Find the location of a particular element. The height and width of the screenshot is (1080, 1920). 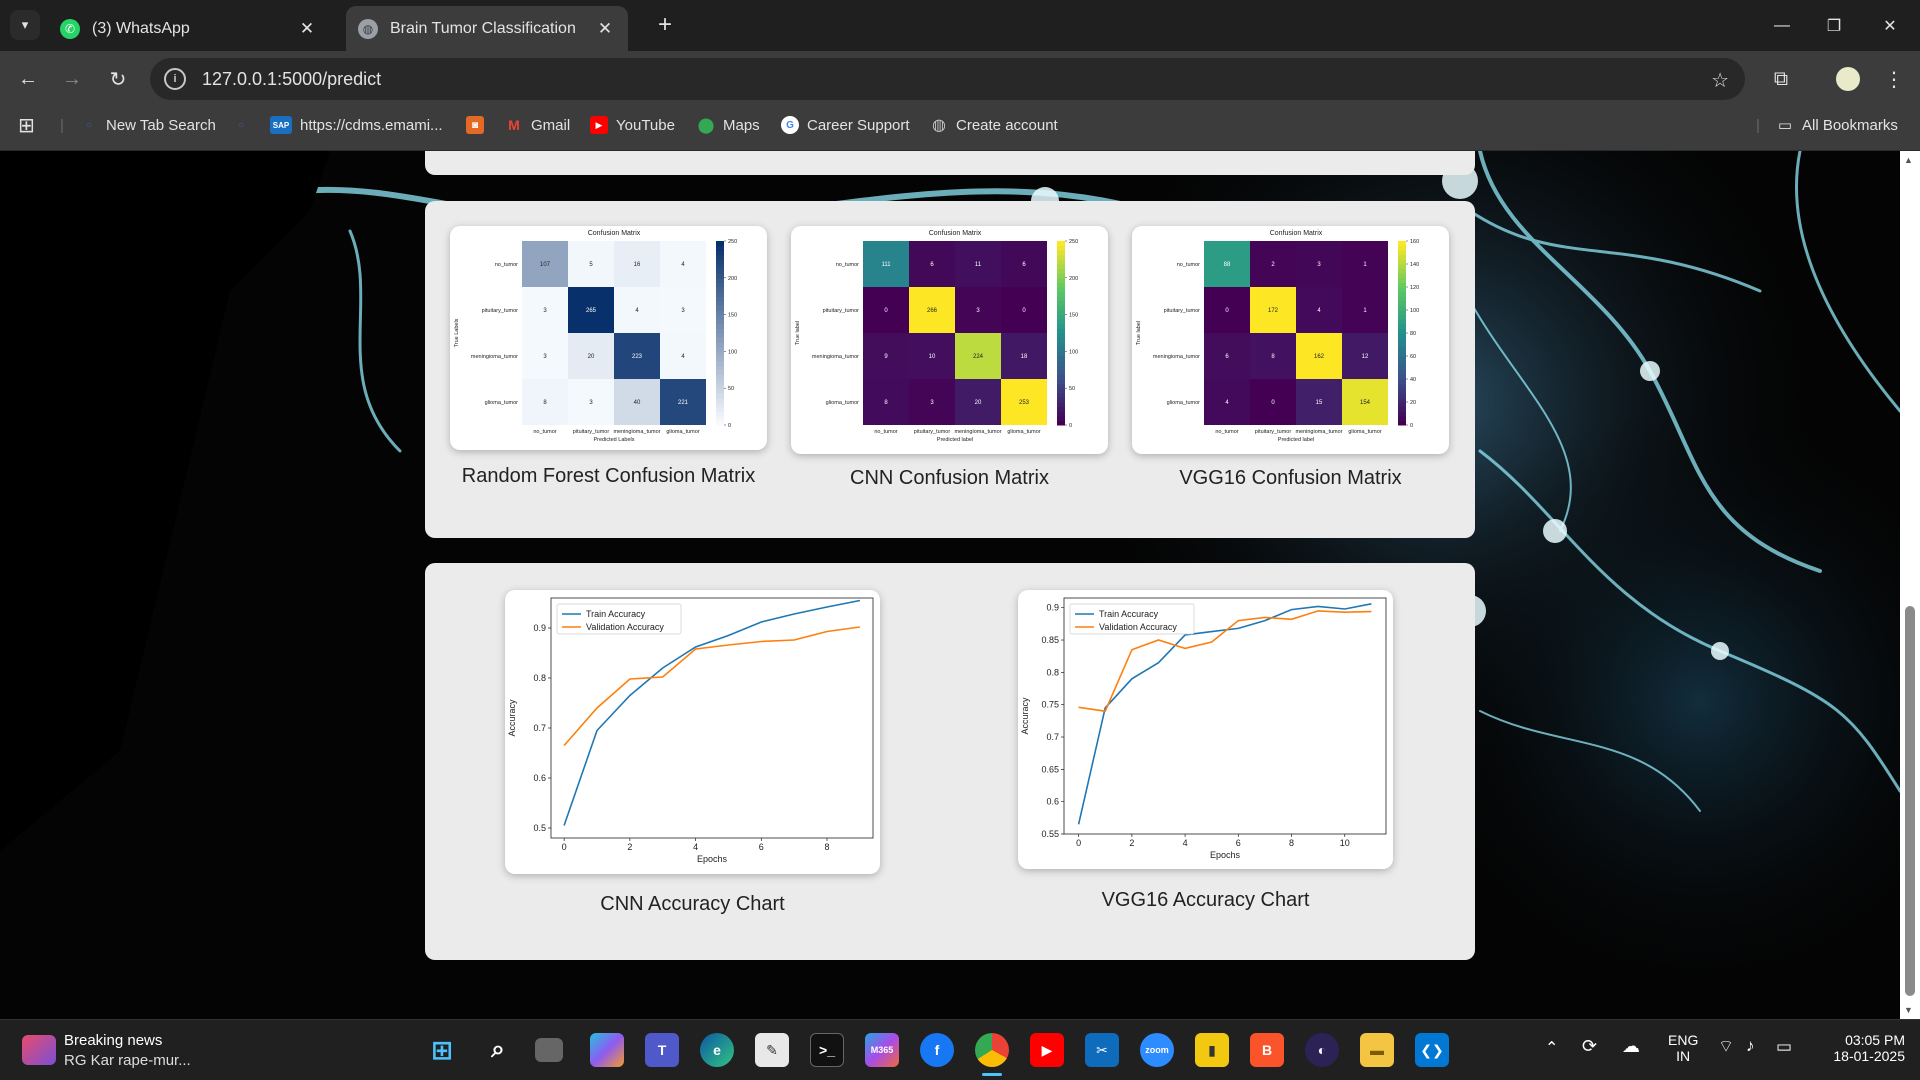

youtube-icon: ▶ is located at coordinates (1047, 1050).